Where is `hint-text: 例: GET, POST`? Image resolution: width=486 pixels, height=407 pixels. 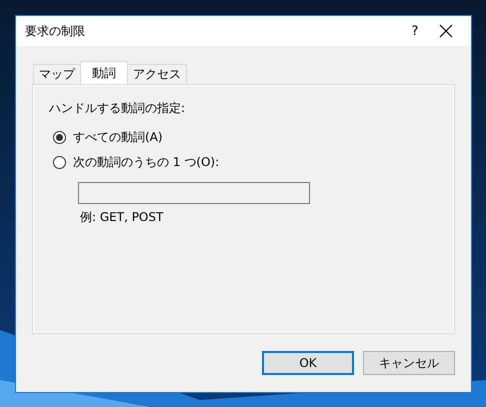 hint-text: 例: GET, POST is located at coordinates (122, 217).